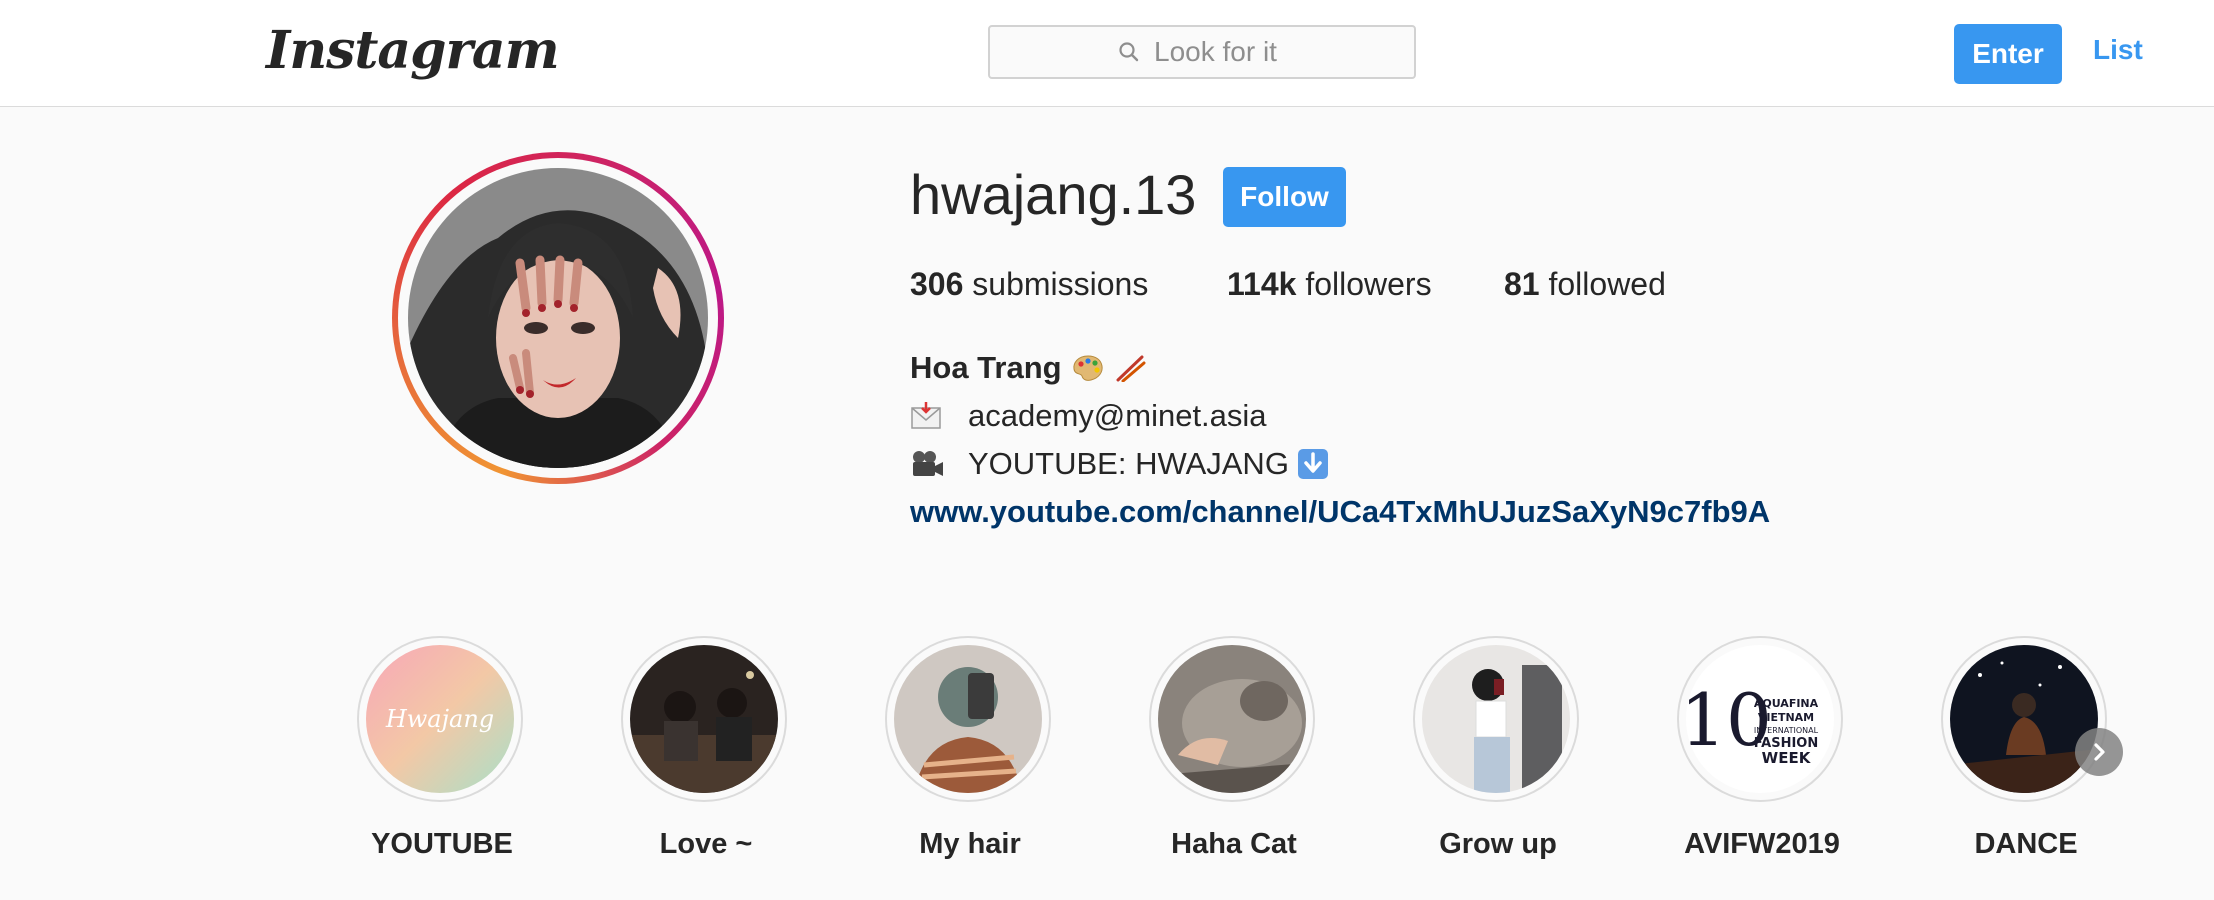 The height and width of the screenshot is (900, 2214). What do you see at coordinates (413, 50) in the screenshot?
I see `instagram-logo: Instagram` at bounding box center [413, 50].